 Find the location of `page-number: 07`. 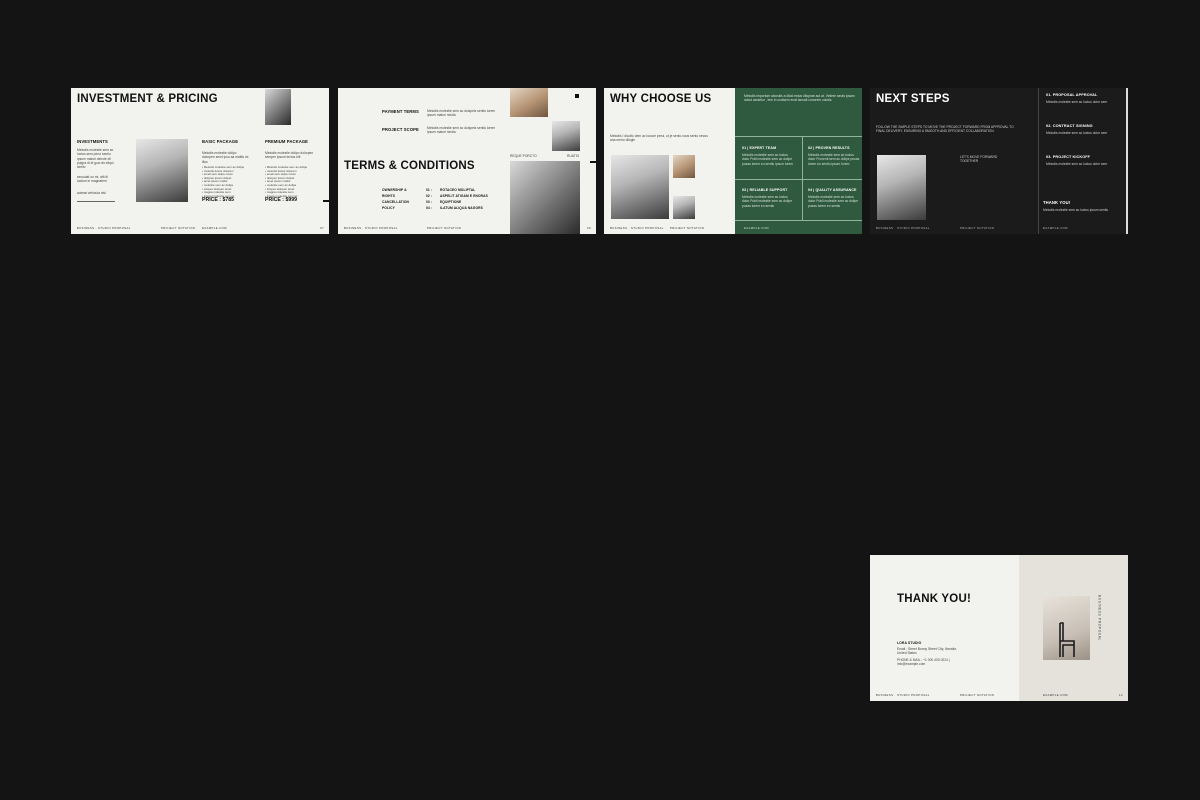

page-number: 07 is located at coordinates (322, 228).